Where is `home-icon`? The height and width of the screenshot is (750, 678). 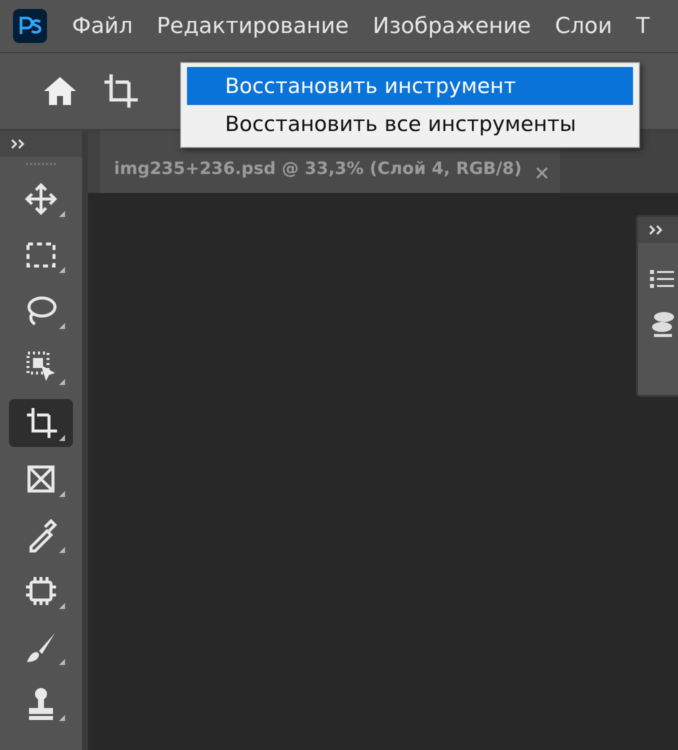
home-icon is located at coordinates (60, 91).